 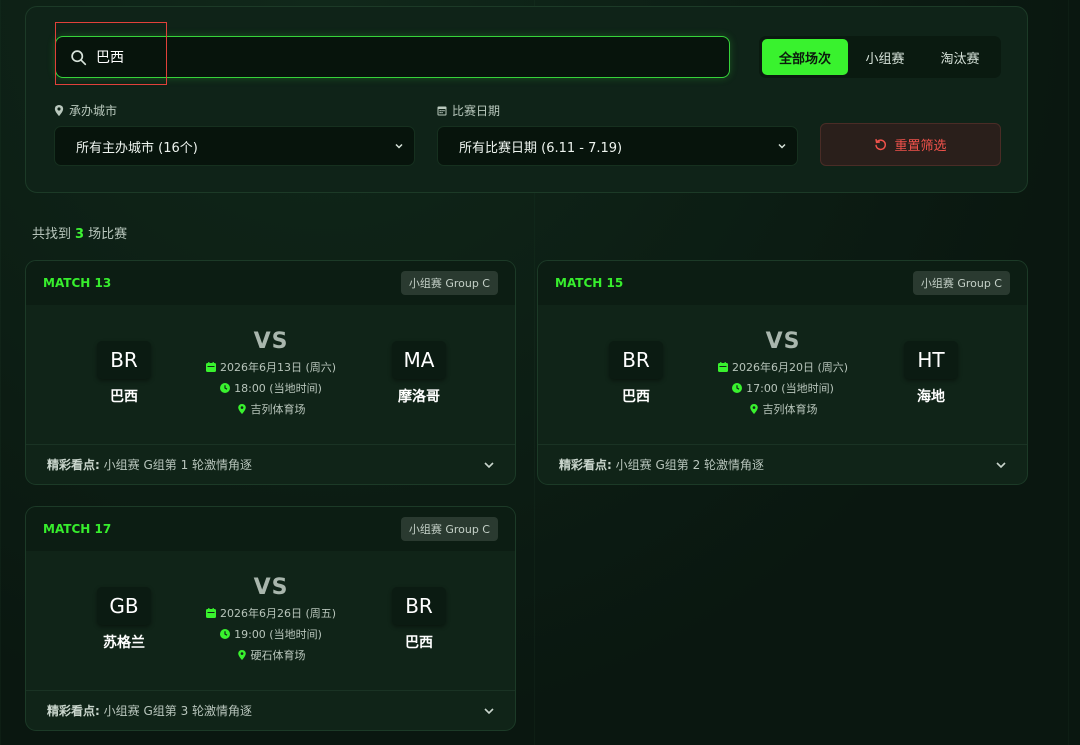 I want to click on team-name: 苏格兰, so click(x=124, y=643).